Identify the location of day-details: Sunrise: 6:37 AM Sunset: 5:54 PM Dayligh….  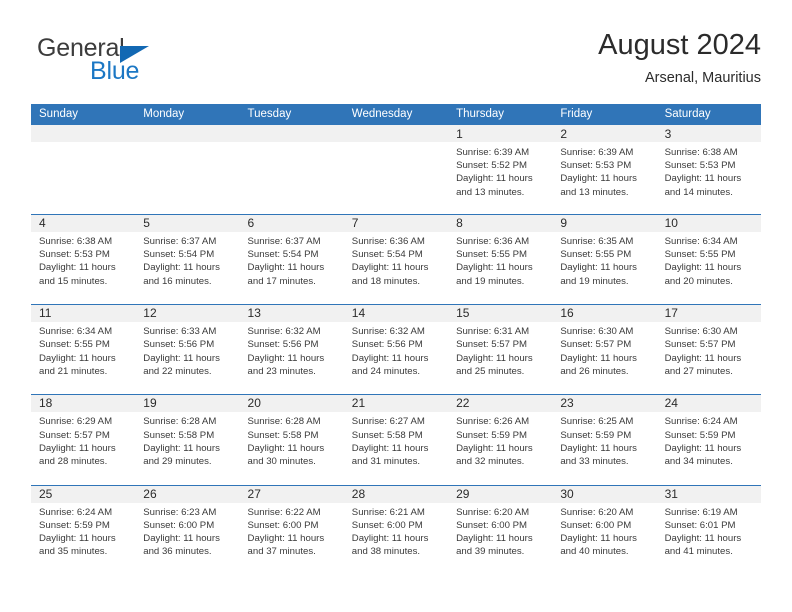
(296, 260).